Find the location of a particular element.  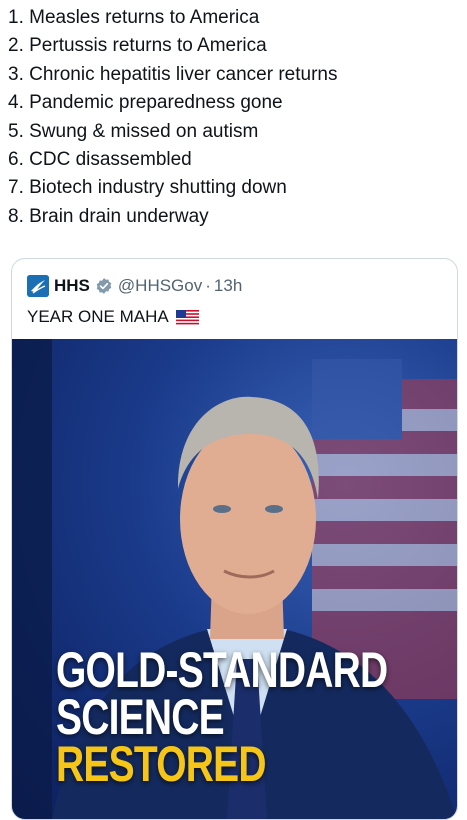

list-item: 7. Biotech industry shutting down is located at coordinates (147, 188).